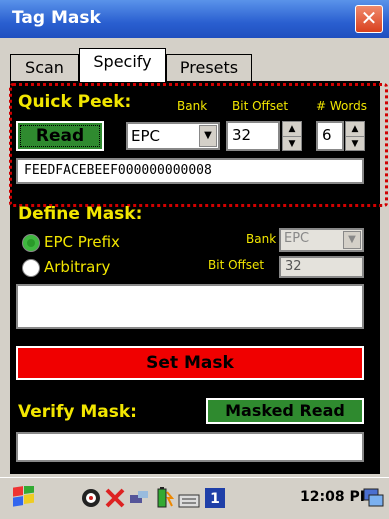  Describe the element at coordinates (194, 19) in the screenshot. I see `title-bar: Tag Mask ✕` at that location.